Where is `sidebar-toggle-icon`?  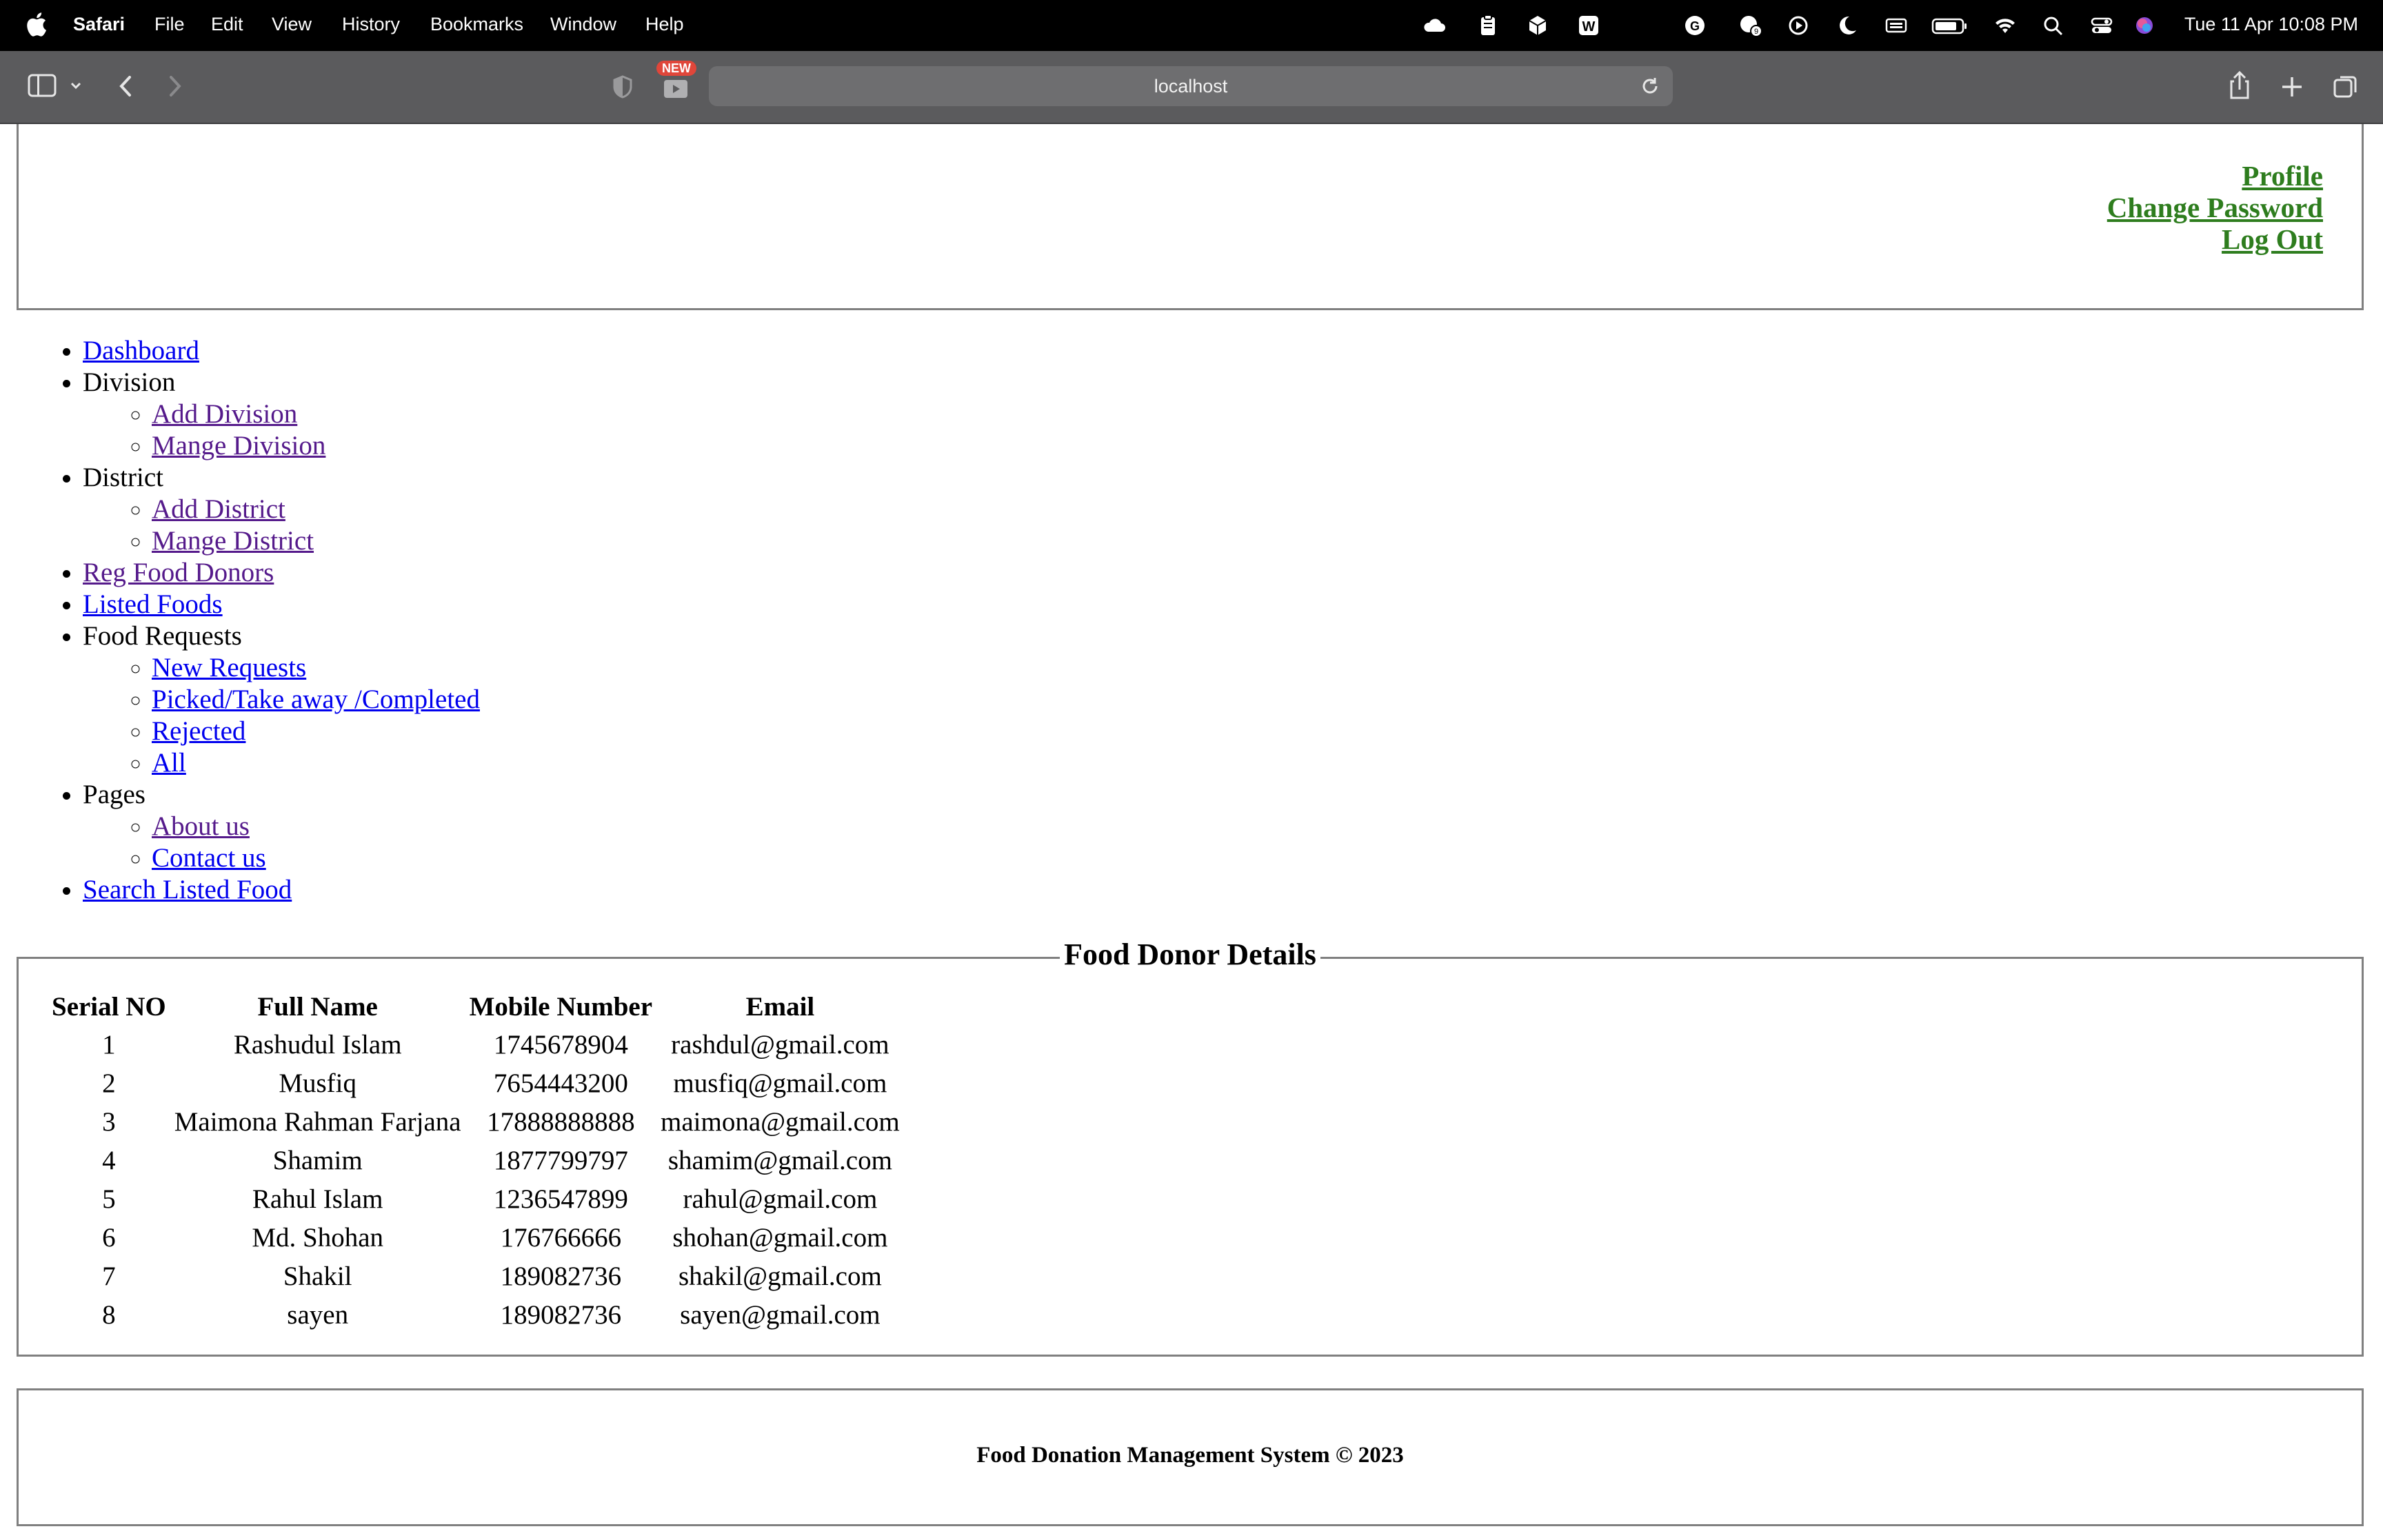 sidebar-toggle-icon is located at coordinates (42, 86).